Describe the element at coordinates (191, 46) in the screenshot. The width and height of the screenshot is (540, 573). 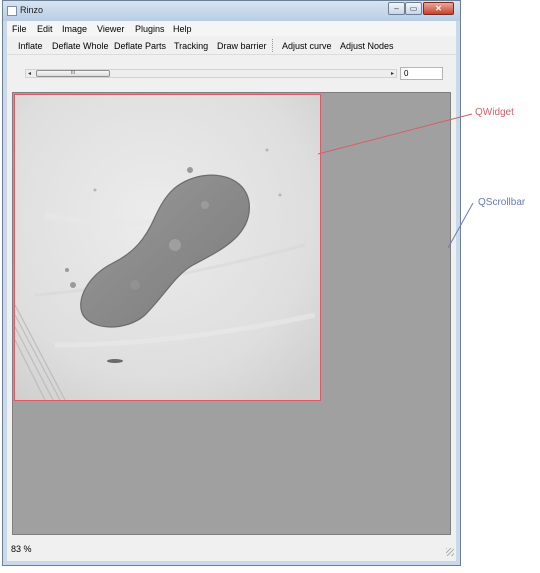
I see `tracking-button: Tracking` at that location.